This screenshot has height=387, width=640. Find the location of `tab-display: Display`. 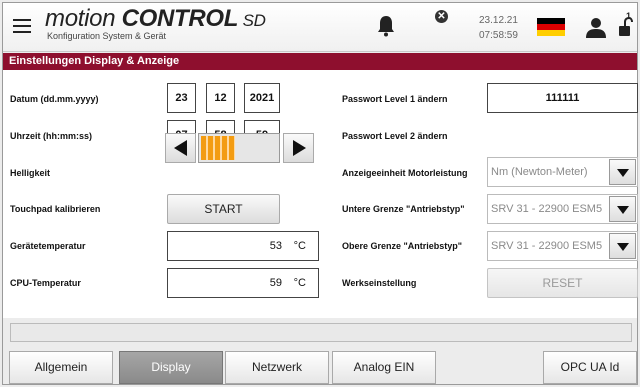

tab-display: Display is located at coordinates (171, 367).